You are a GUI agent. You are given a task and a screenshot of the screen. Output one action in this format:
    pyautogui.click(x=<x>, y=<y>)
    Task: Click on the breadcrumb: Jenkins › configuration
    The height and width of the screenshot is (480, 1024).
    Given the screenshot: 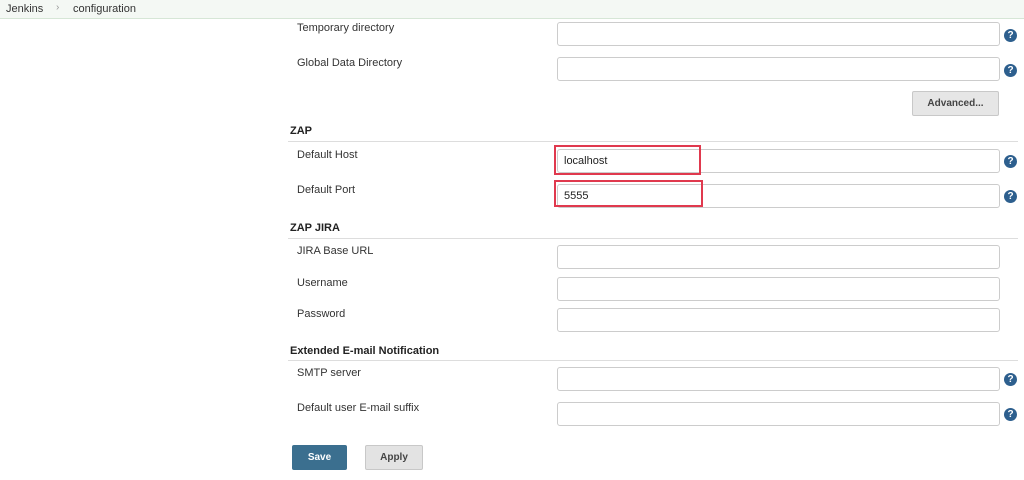 What is the action you would take?
    pyautogui.click(x=512, y=9)
    